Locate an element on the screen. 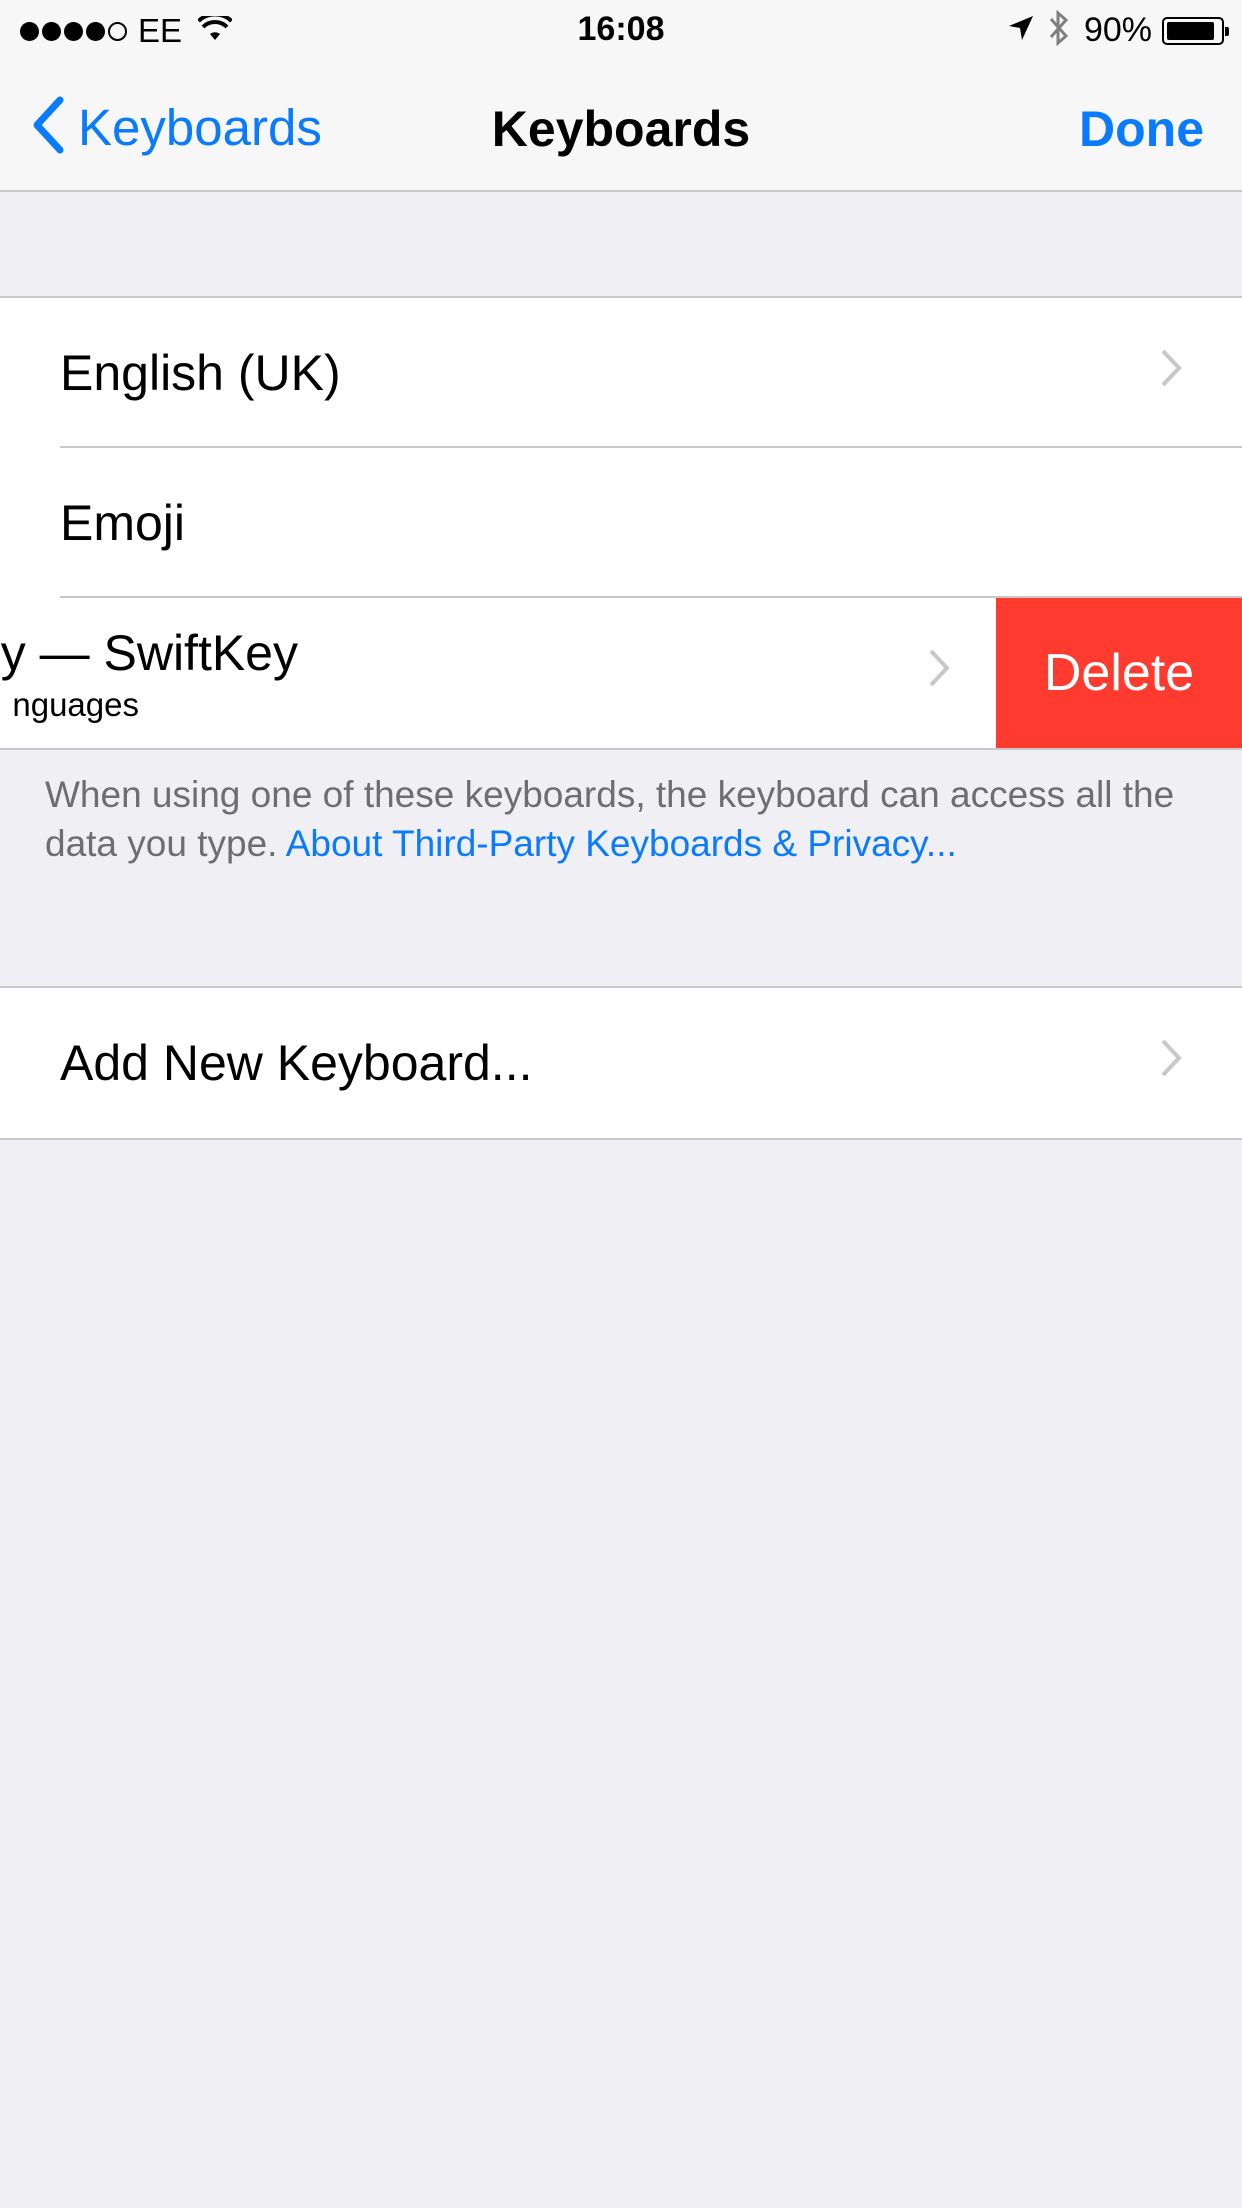  swiped-row-content: y — SwiftKey nguages is located at coordinates (499, 673).